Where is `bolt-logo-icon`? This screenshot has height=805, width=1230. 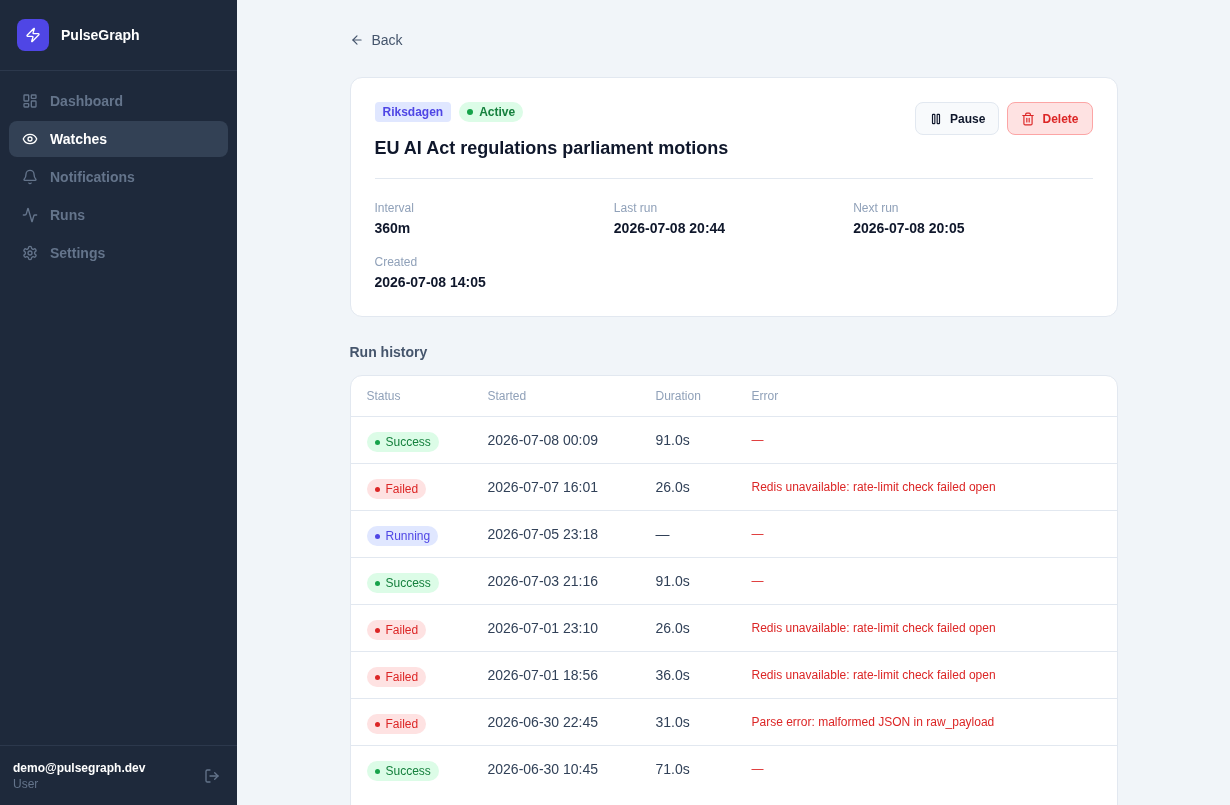
bolt-logo-icon is located at coordinates (33, 35).